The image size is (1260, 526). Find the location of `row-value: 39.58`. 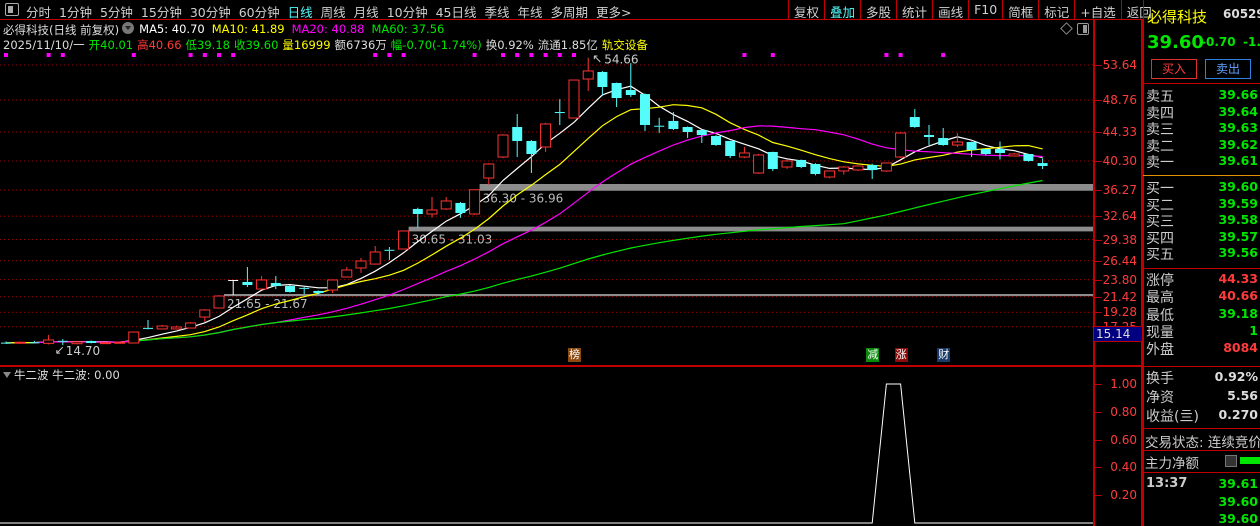

row-value: 39.58 is located at coordinates (1238, 219).